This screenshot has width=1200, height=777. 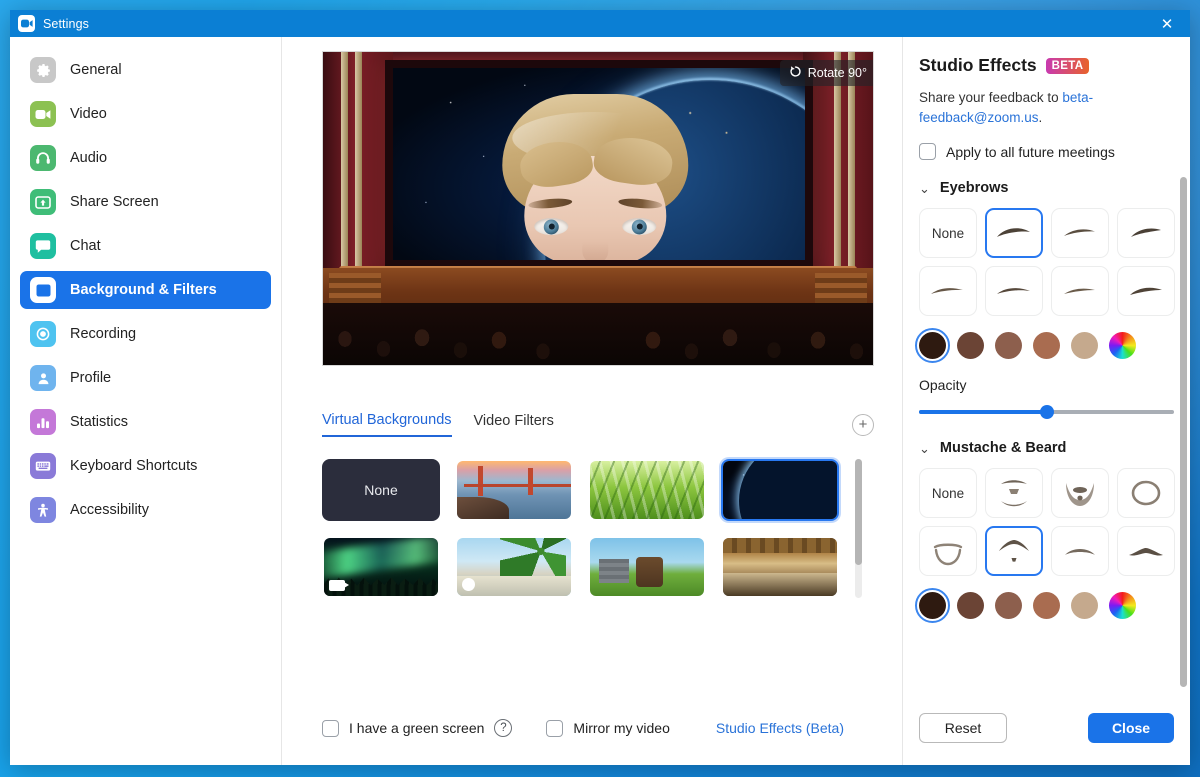 What do you see at coordinates (978, 65) in the screenshot?
I see `studio-effects-title: Studio Effects` at bounding box center [978, 65].